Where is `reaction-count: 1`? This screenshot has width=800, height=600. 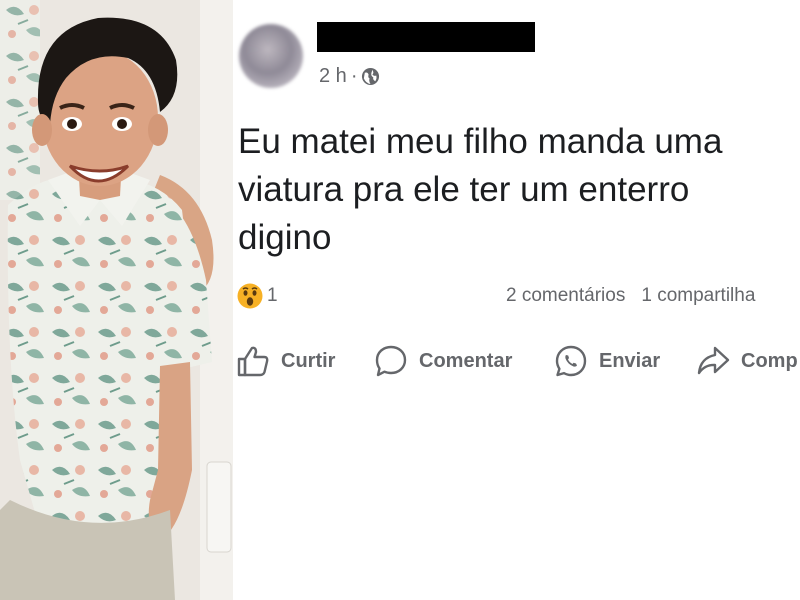
reaction-count: 1 is located at coordinates (272, 295).